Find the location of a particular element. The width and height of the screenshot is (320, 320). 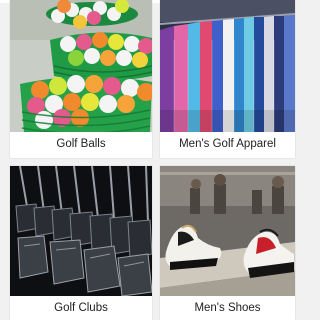

category-label: Men's Shoes is located at coordinates (227, 308).